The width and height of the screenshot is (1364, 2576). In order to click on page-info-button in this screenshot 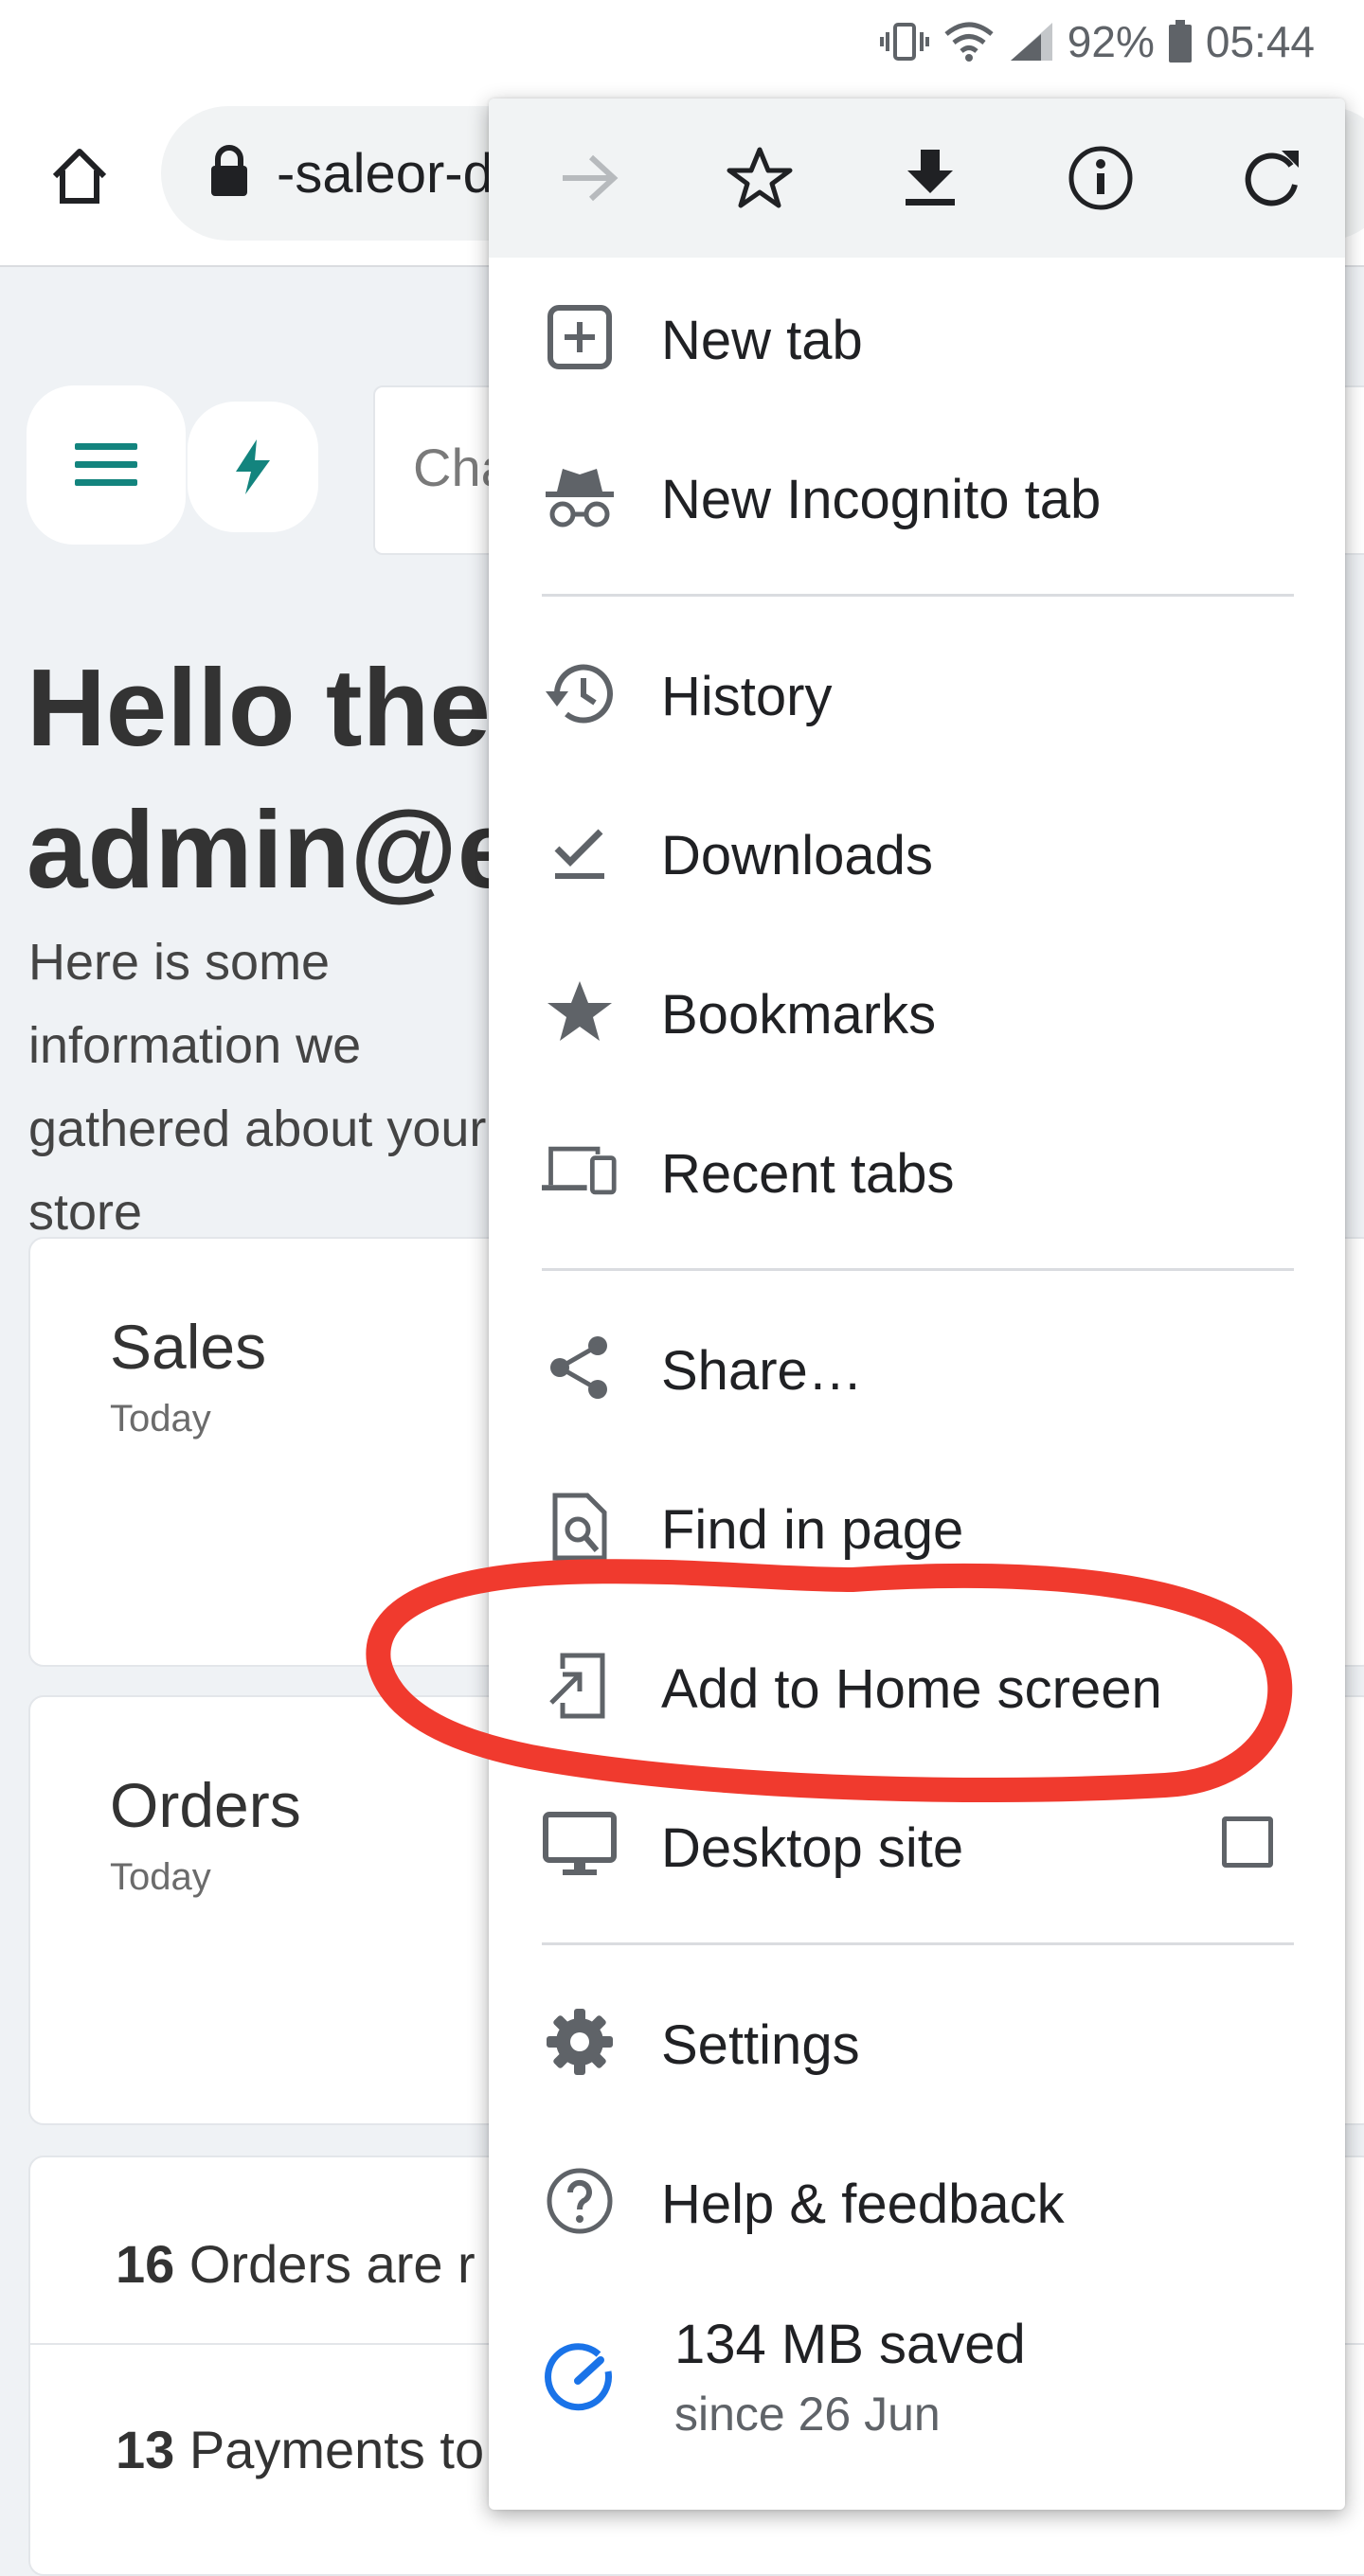, I will do `click(1100, 178)`.